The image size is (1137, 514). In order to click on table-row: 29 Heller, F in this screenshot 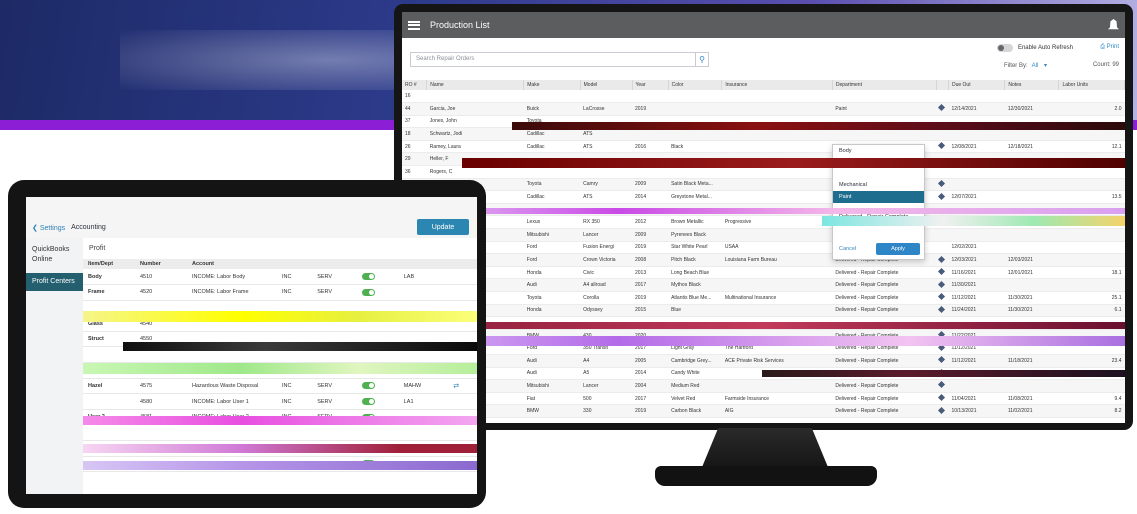, I will do `click(763, 159)`.